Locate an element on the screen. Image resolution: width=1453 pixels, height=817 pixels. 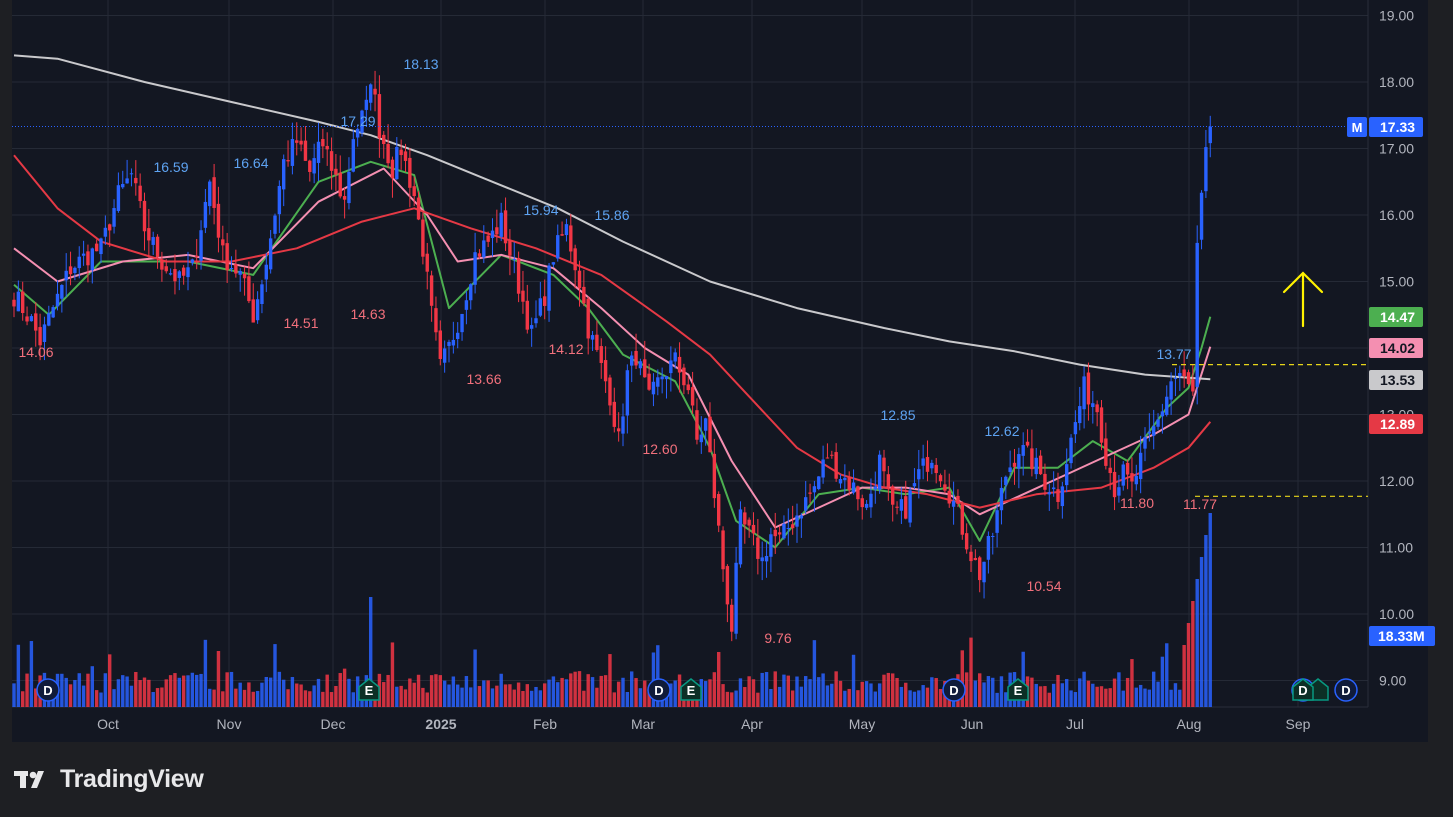
x-tick-label: Jun is located at coordinates (972, 724).